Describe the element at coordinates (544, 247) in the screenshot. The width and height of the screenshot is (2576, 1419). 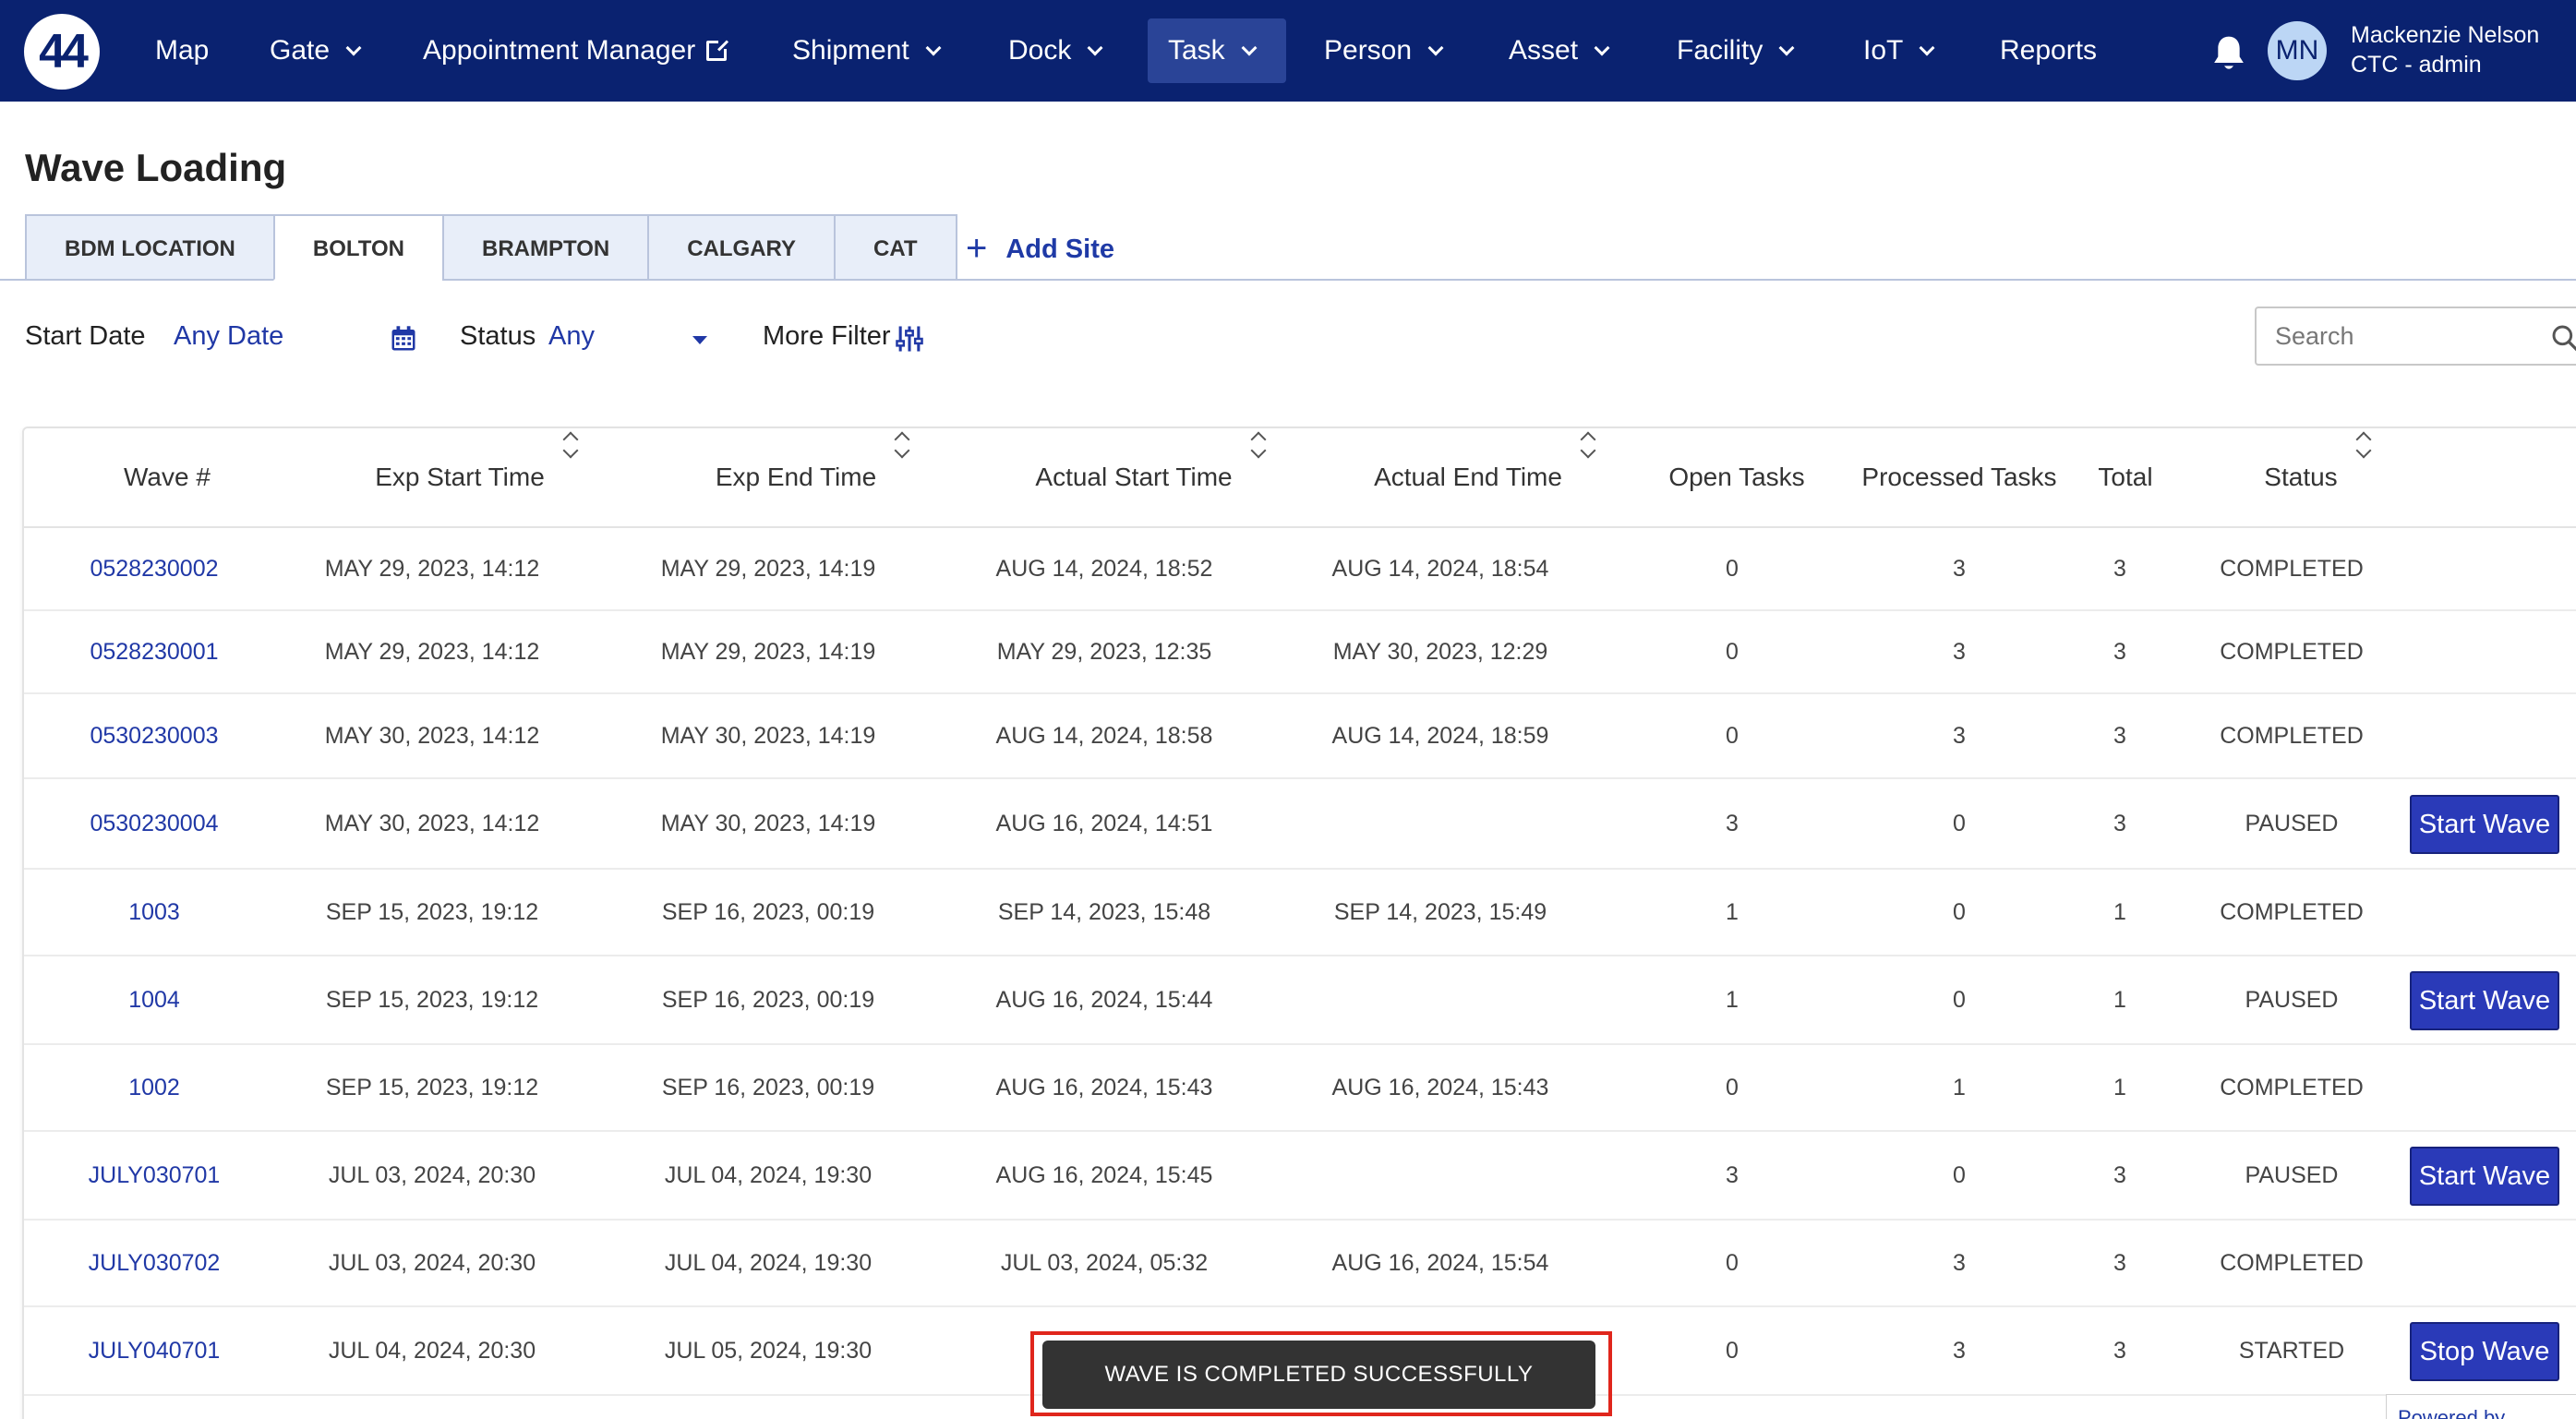
I see `tab-brampton: BRAMPTON` at that location.